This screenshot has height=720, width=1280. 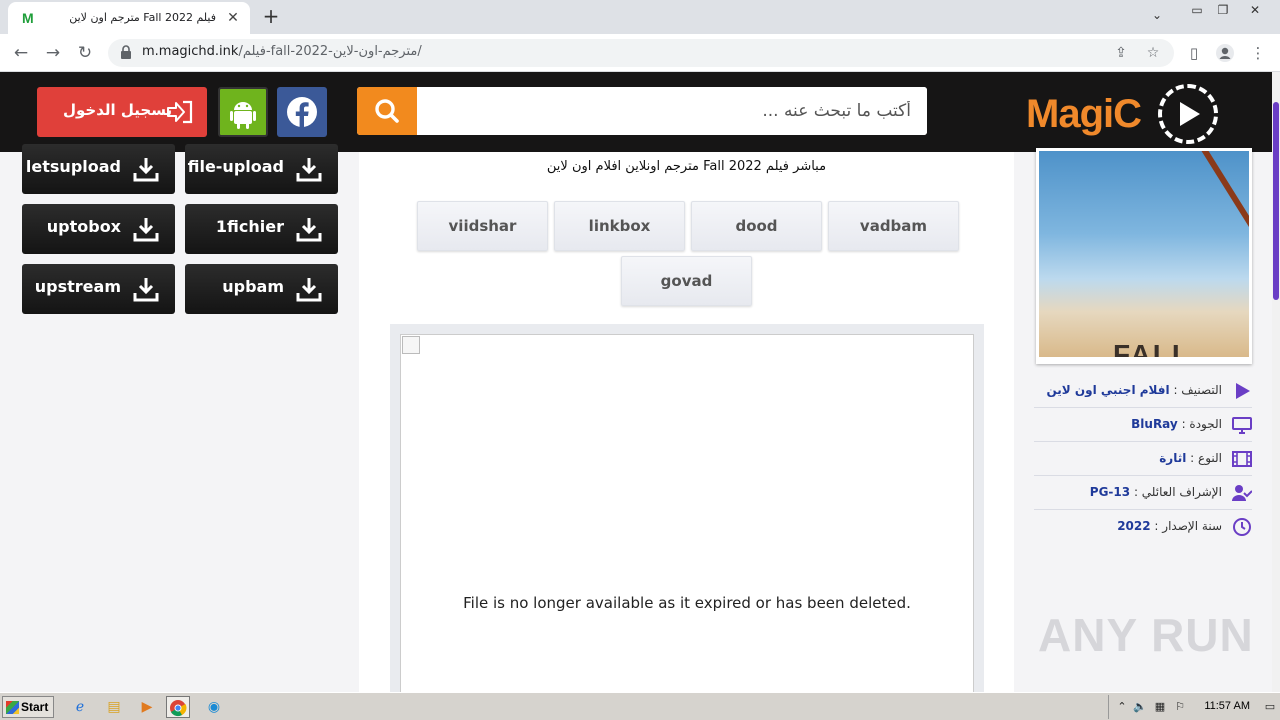 I want to click on user-check-icon, so click(x=1242, y=493).